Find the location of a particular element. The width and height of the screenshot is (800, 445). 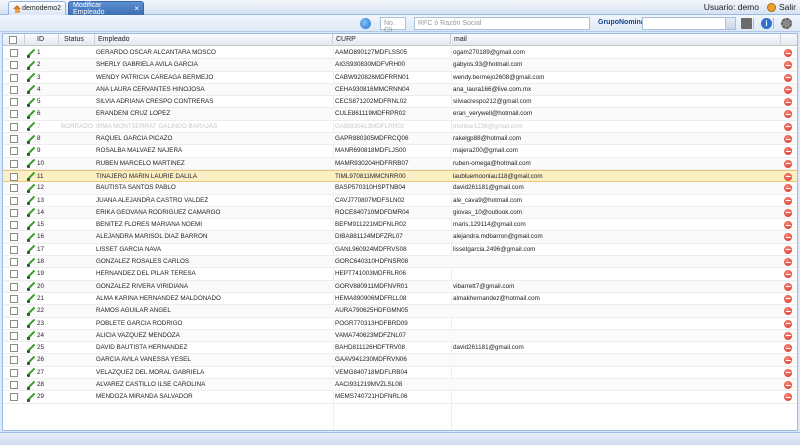

info-icon: i is located at coordinates (766, 23).